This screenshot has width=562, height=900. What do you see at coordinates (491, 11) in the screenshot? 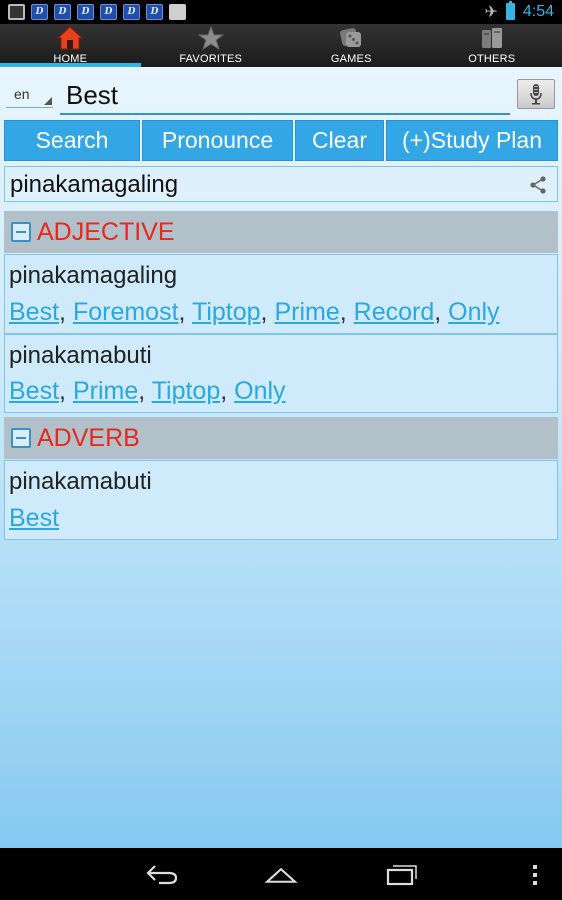
I see `airplane-mode-icon: ✈` at bounding box center [491, 11].